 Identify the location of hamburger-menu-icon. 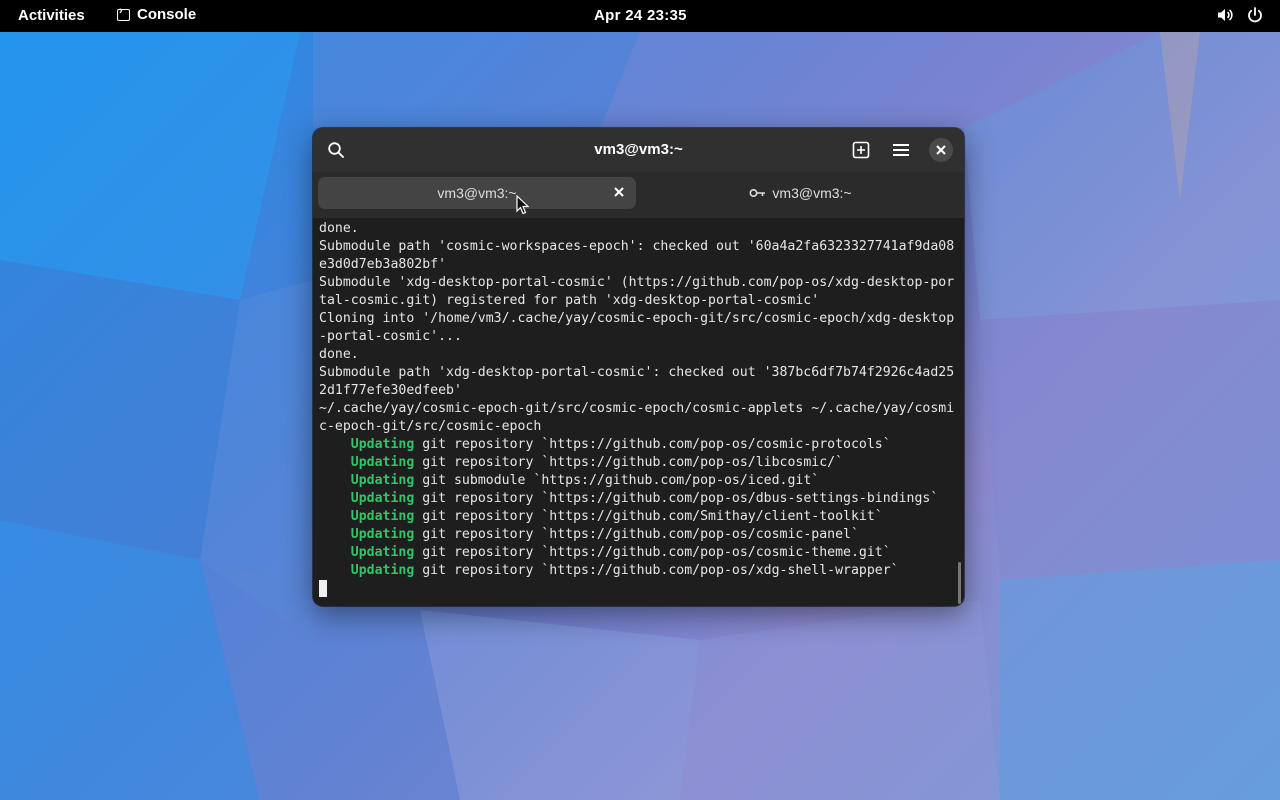
(901, 150).